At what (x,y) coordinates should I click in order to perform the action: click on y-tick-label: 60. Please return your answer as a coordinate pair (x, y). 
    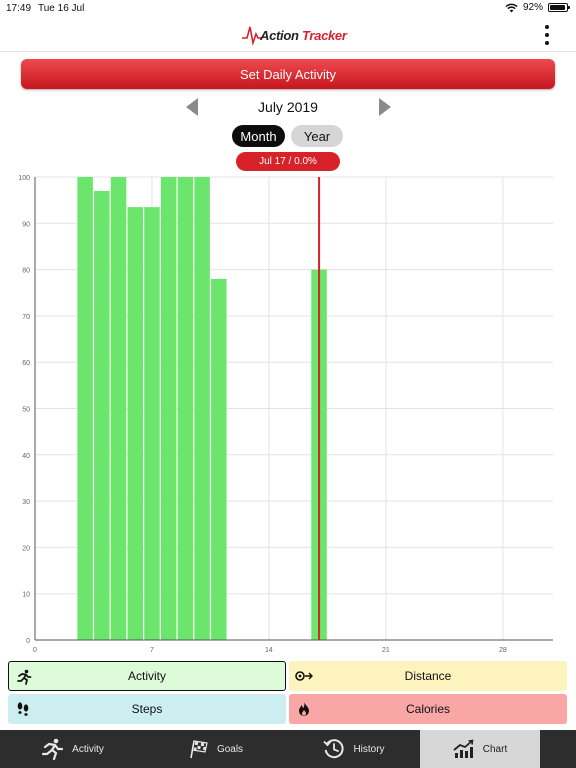
    Looking at the image, I should click on (26, 363).